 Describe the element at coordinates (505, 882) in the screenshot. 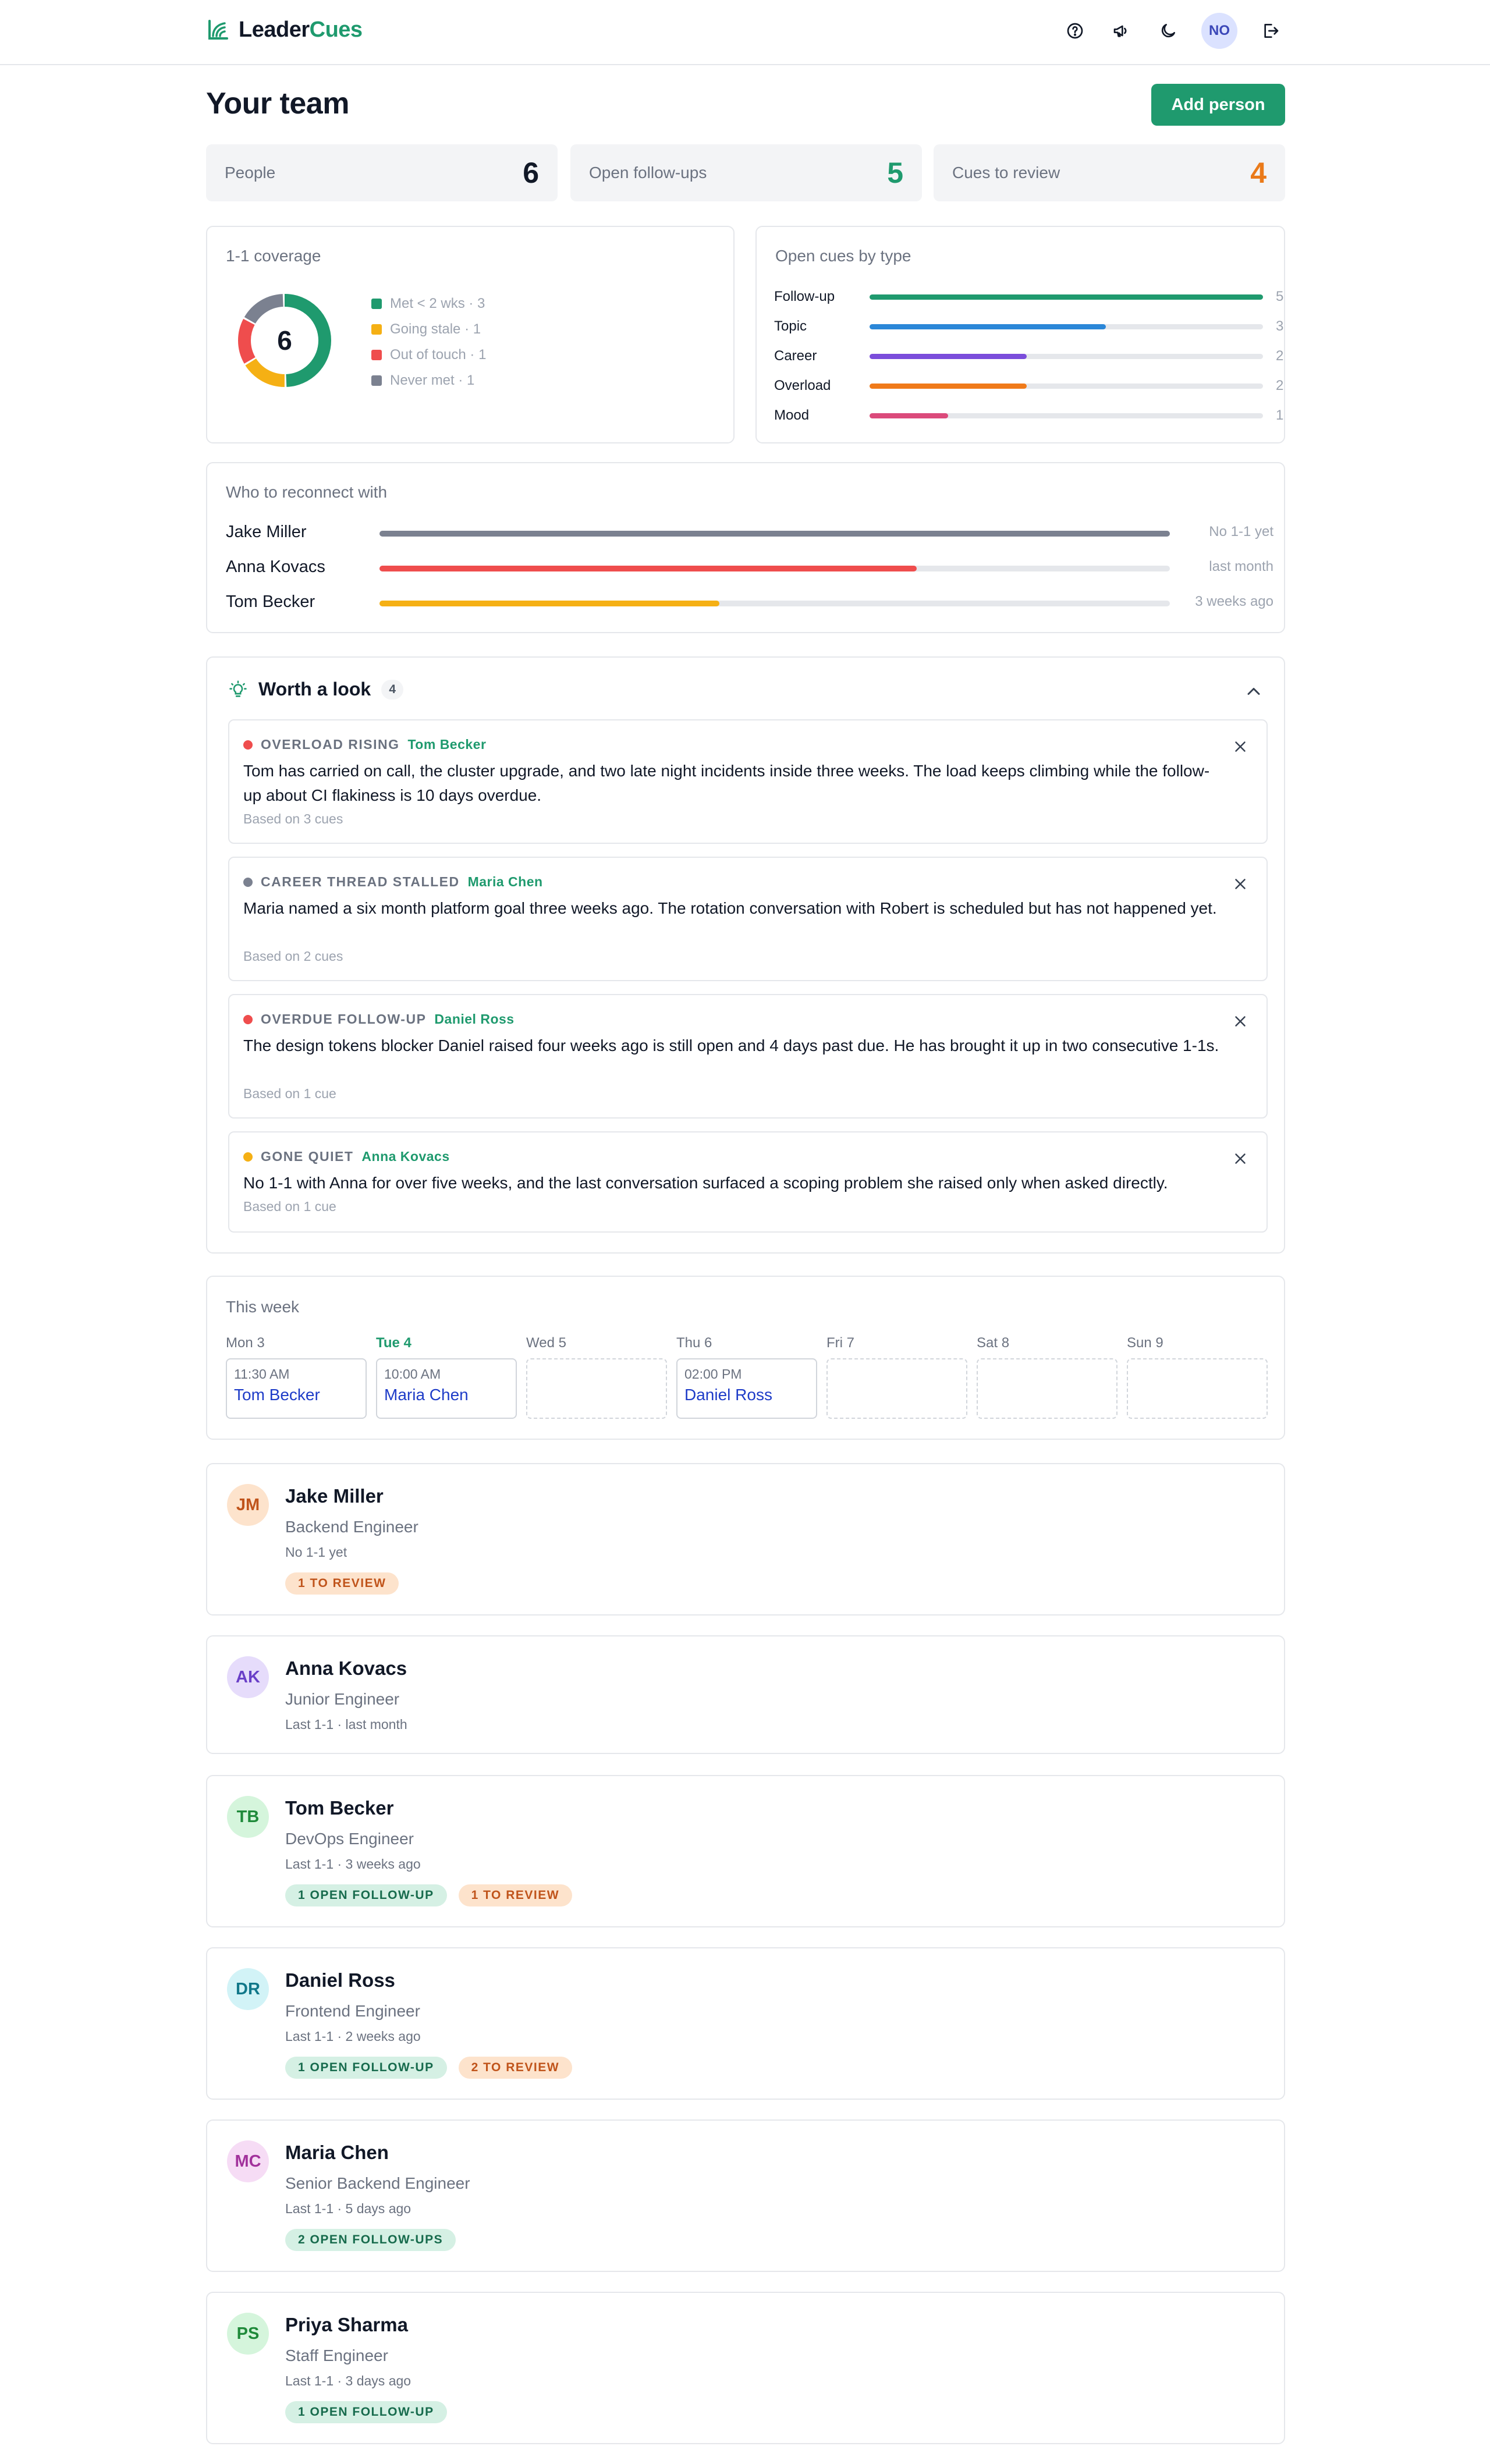

I see `insight-person-link: Maria Chen` at that location.